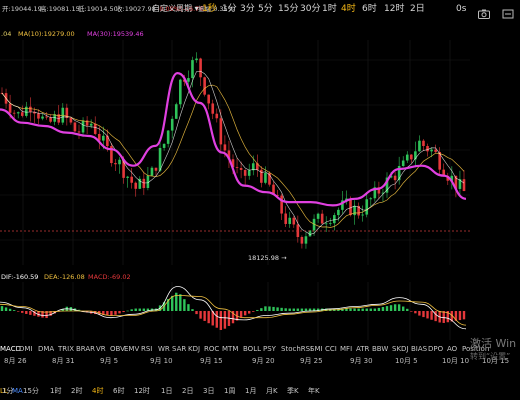  What do you see at coordinates (252, 349) in the screenshot?
I see `indicator-boll: BOLL` at bounding box center [252, 349].